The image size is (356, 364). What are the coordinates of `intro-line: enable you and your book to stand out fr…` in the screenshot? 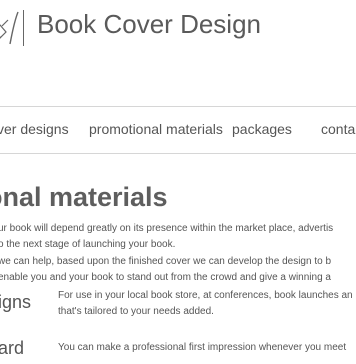 It's located at (165, 277).